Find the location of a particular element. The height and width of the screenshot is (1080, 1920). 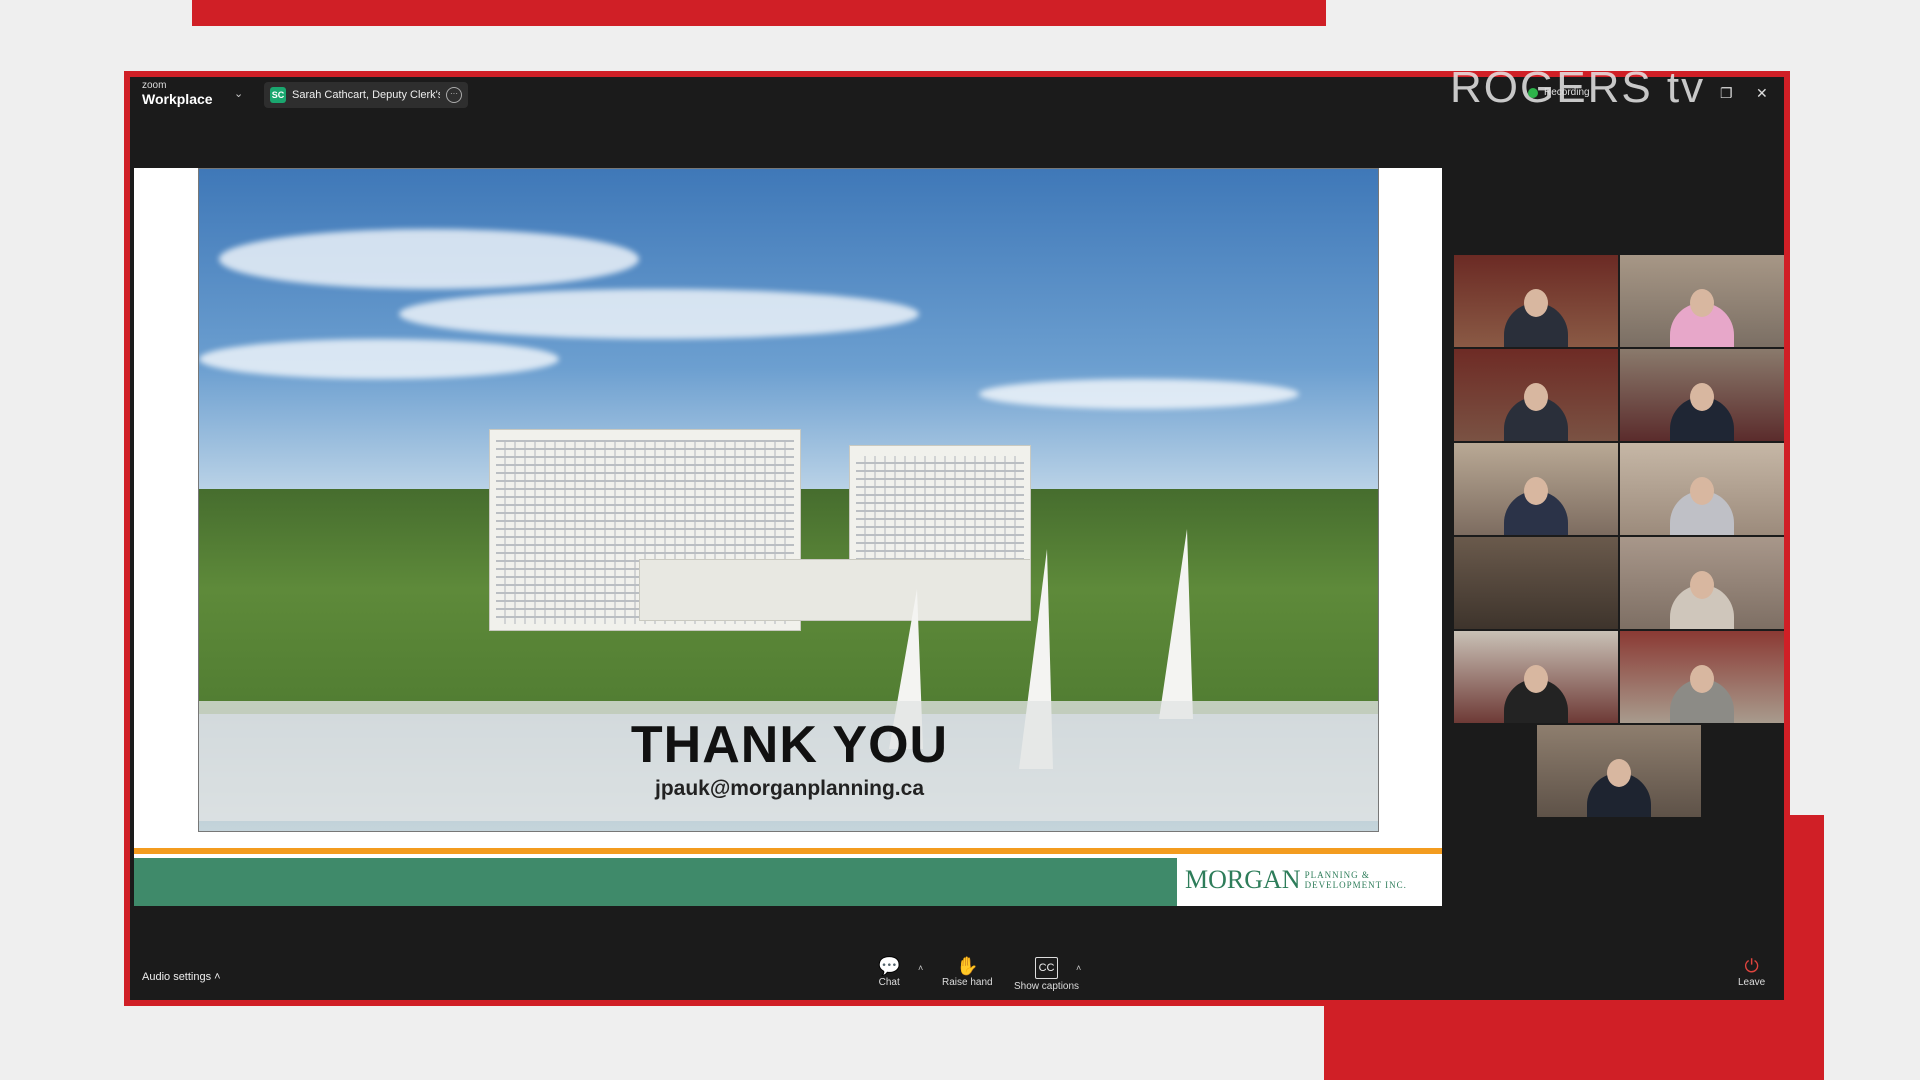

leave-button: ⏻ Leave is located at coordinates (1751, 972).